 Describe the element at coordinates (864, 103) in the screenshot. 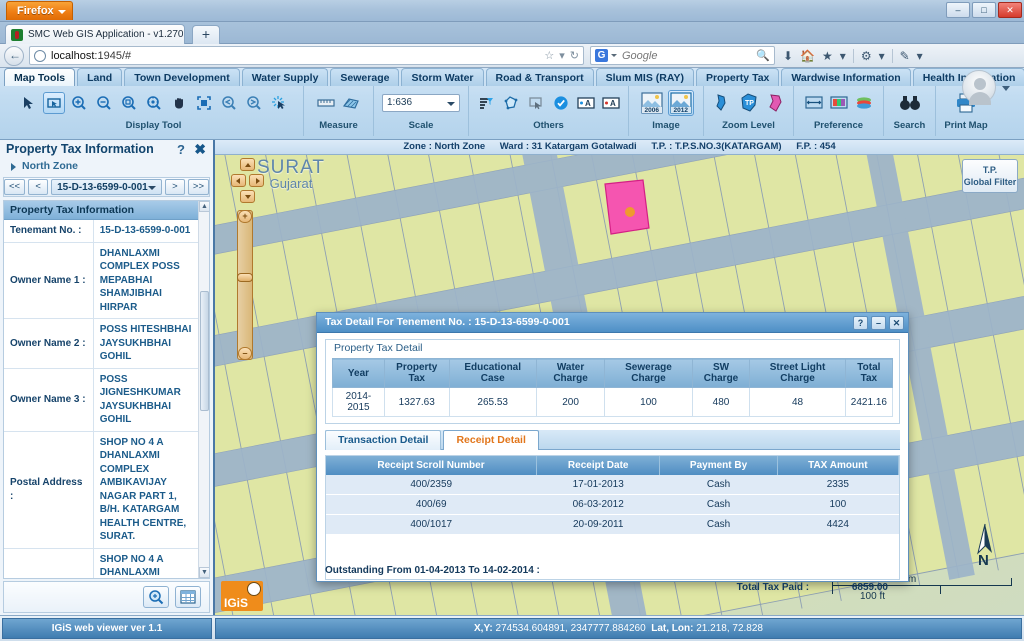

I see `transparency-icon` at that location.